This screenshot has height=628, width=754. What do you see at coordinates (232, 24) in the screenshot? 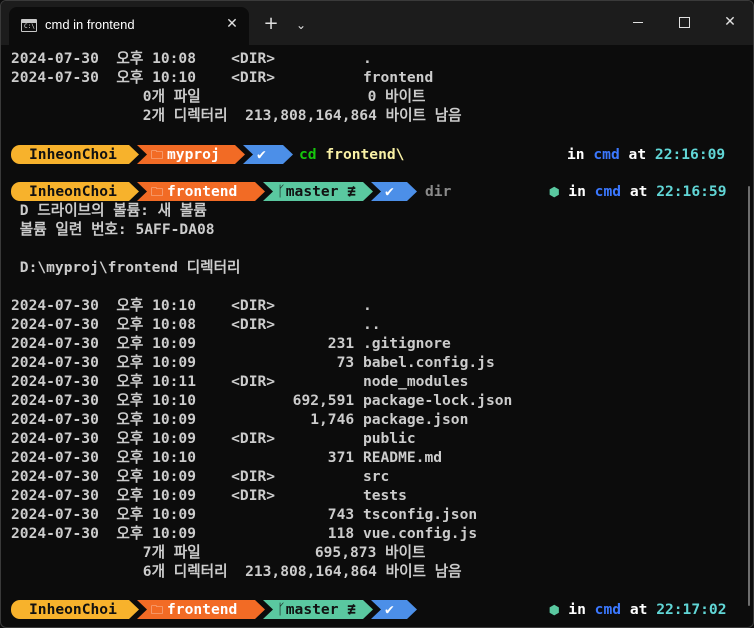
I see `close-tab-icon: ✕` at bounding box center [232, 24].